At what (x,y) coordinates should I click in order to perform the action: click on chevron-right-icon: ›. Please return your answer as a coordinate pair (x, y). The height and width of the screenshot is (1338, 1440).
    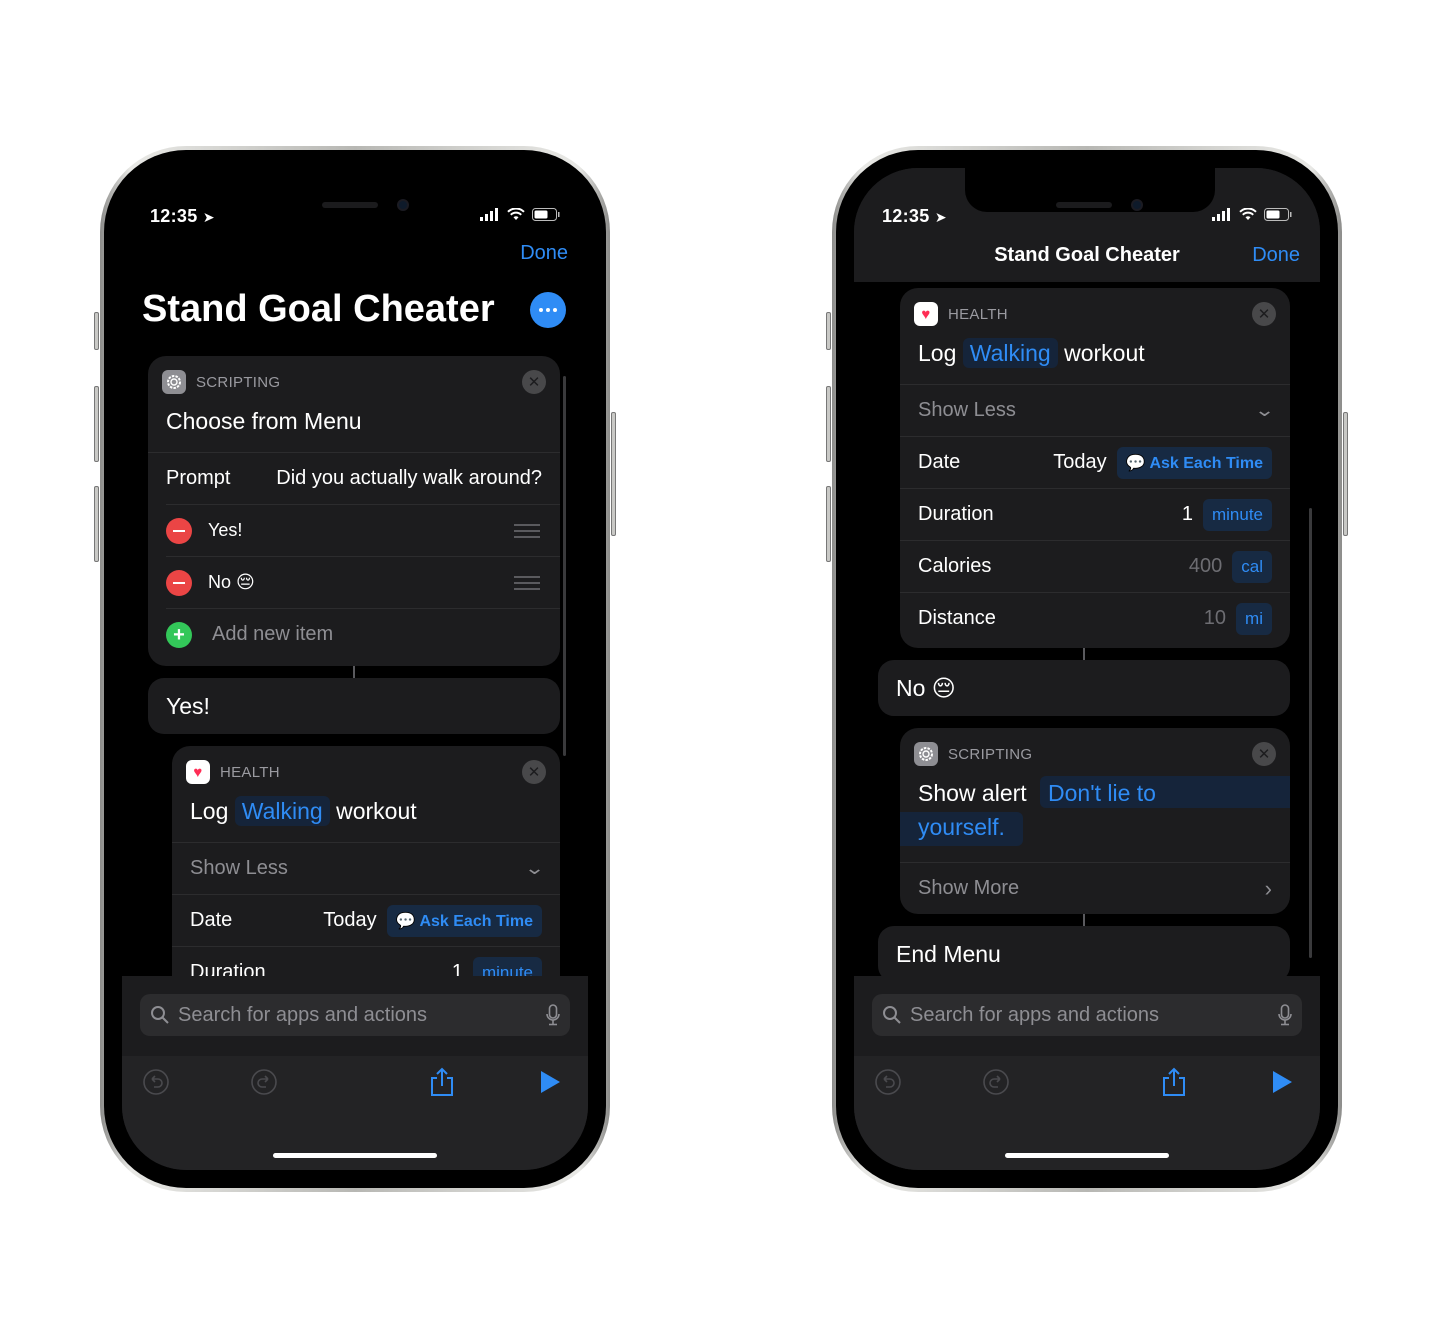
    Looking at the image, I should click on (1268, 888).